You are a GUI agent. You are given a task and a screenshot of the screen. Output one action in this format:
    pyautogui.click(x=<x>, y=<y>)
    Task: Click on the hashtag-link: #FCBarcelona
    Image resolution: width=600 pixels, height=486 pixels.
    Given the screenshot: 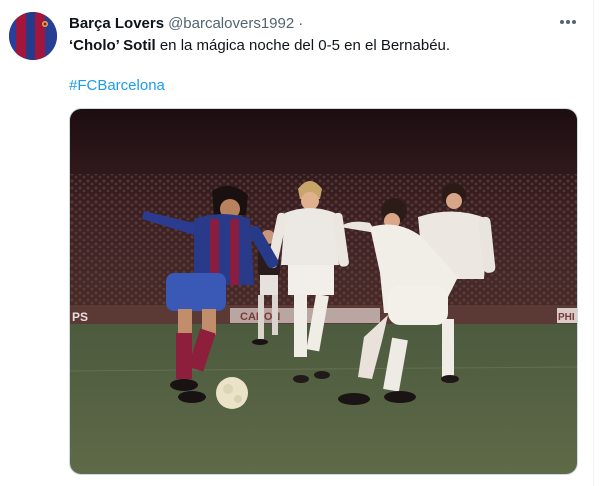 What is the action you would take?
    pyautogui.click(x=117, y=85)
    